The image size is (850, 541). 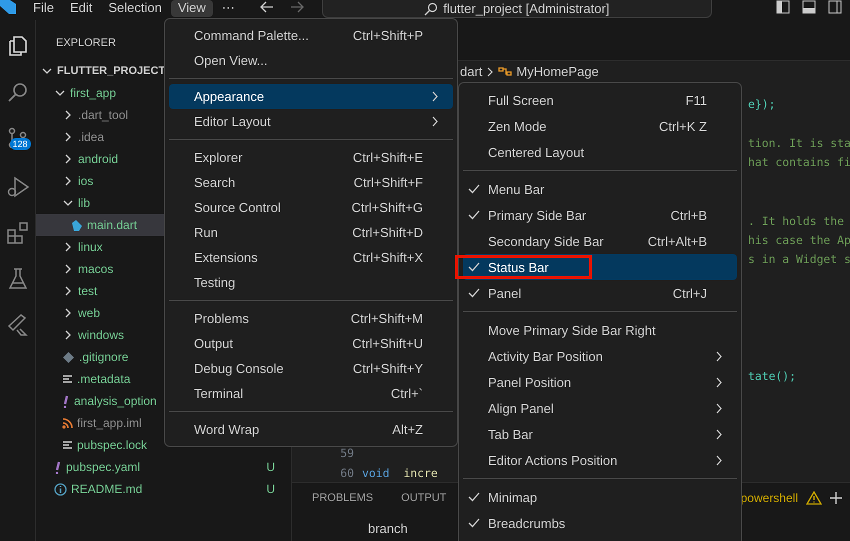 What do you see at coordinates (600, 293) in the screenshot?
I see `menu-item: Panel Ctrl+J` at bounding box center [600, 293].